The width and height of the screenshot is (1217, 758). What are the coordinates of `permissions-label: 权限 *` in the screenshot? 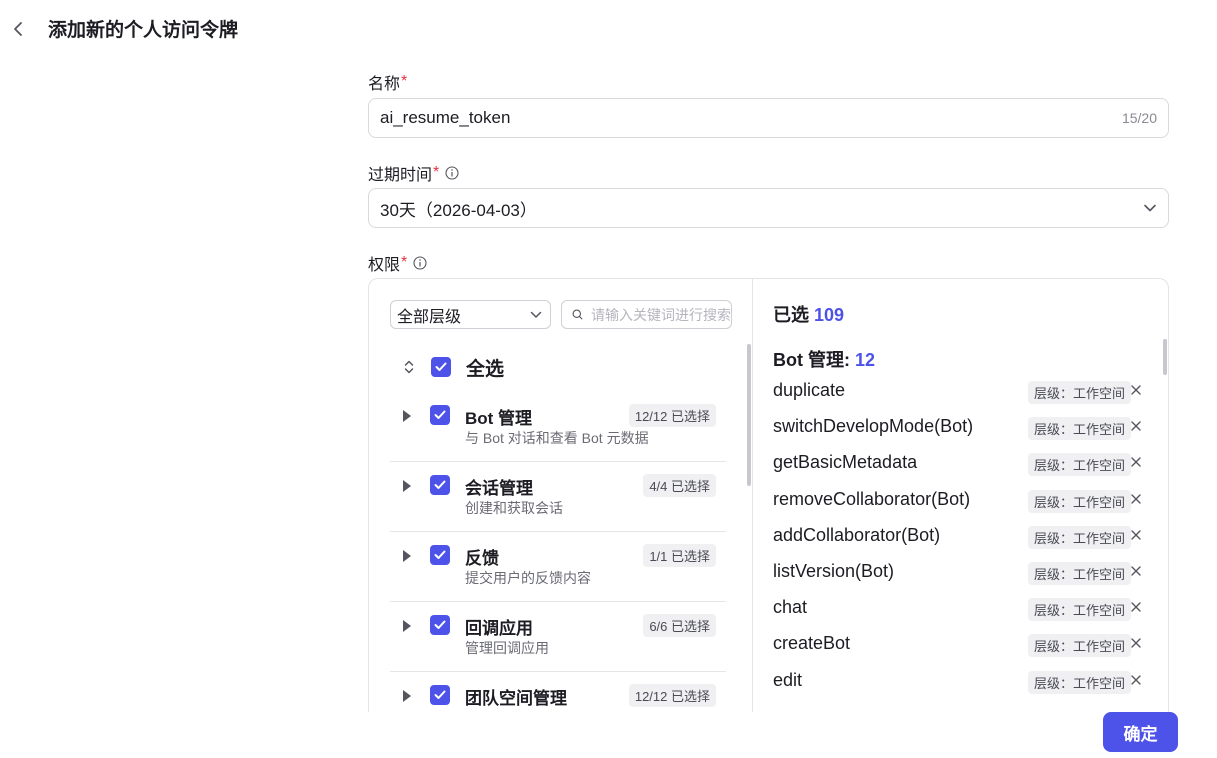 It's located at (397, 263).